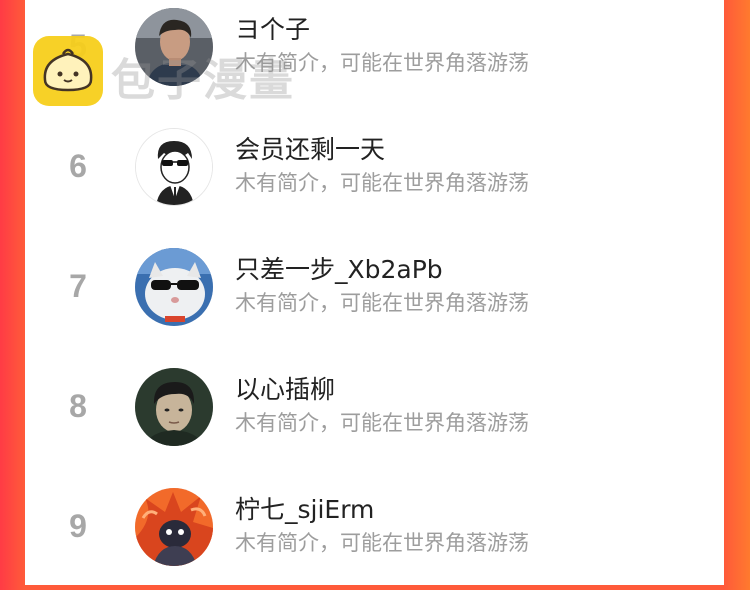 Image resolution: width=750 pixels, height=590 pixels. Describe the element at coordinates (78, 286) in the screenshot. I see `rank-number: 7` at that location.